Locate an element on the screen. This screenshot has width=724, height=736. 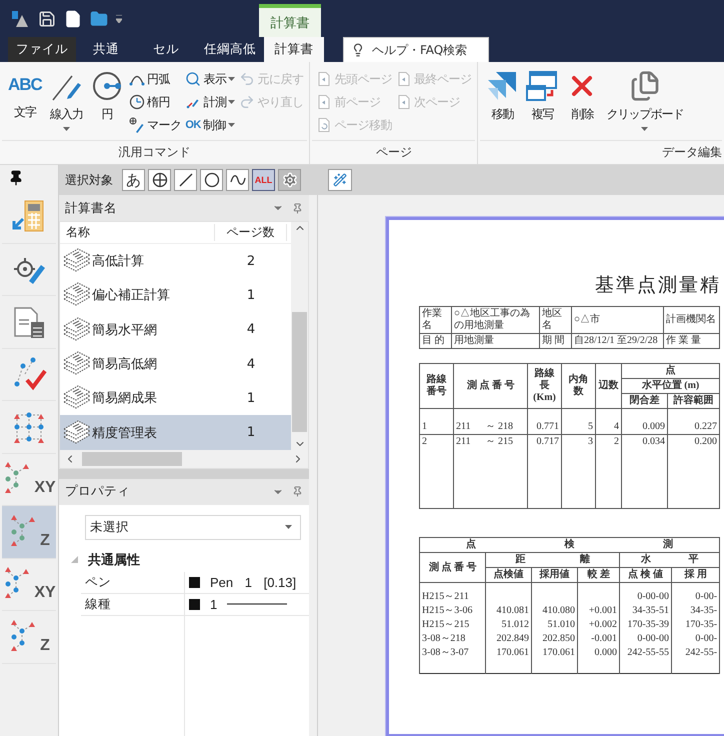
column-header: 較 差 is located at coordinates (599, 575).